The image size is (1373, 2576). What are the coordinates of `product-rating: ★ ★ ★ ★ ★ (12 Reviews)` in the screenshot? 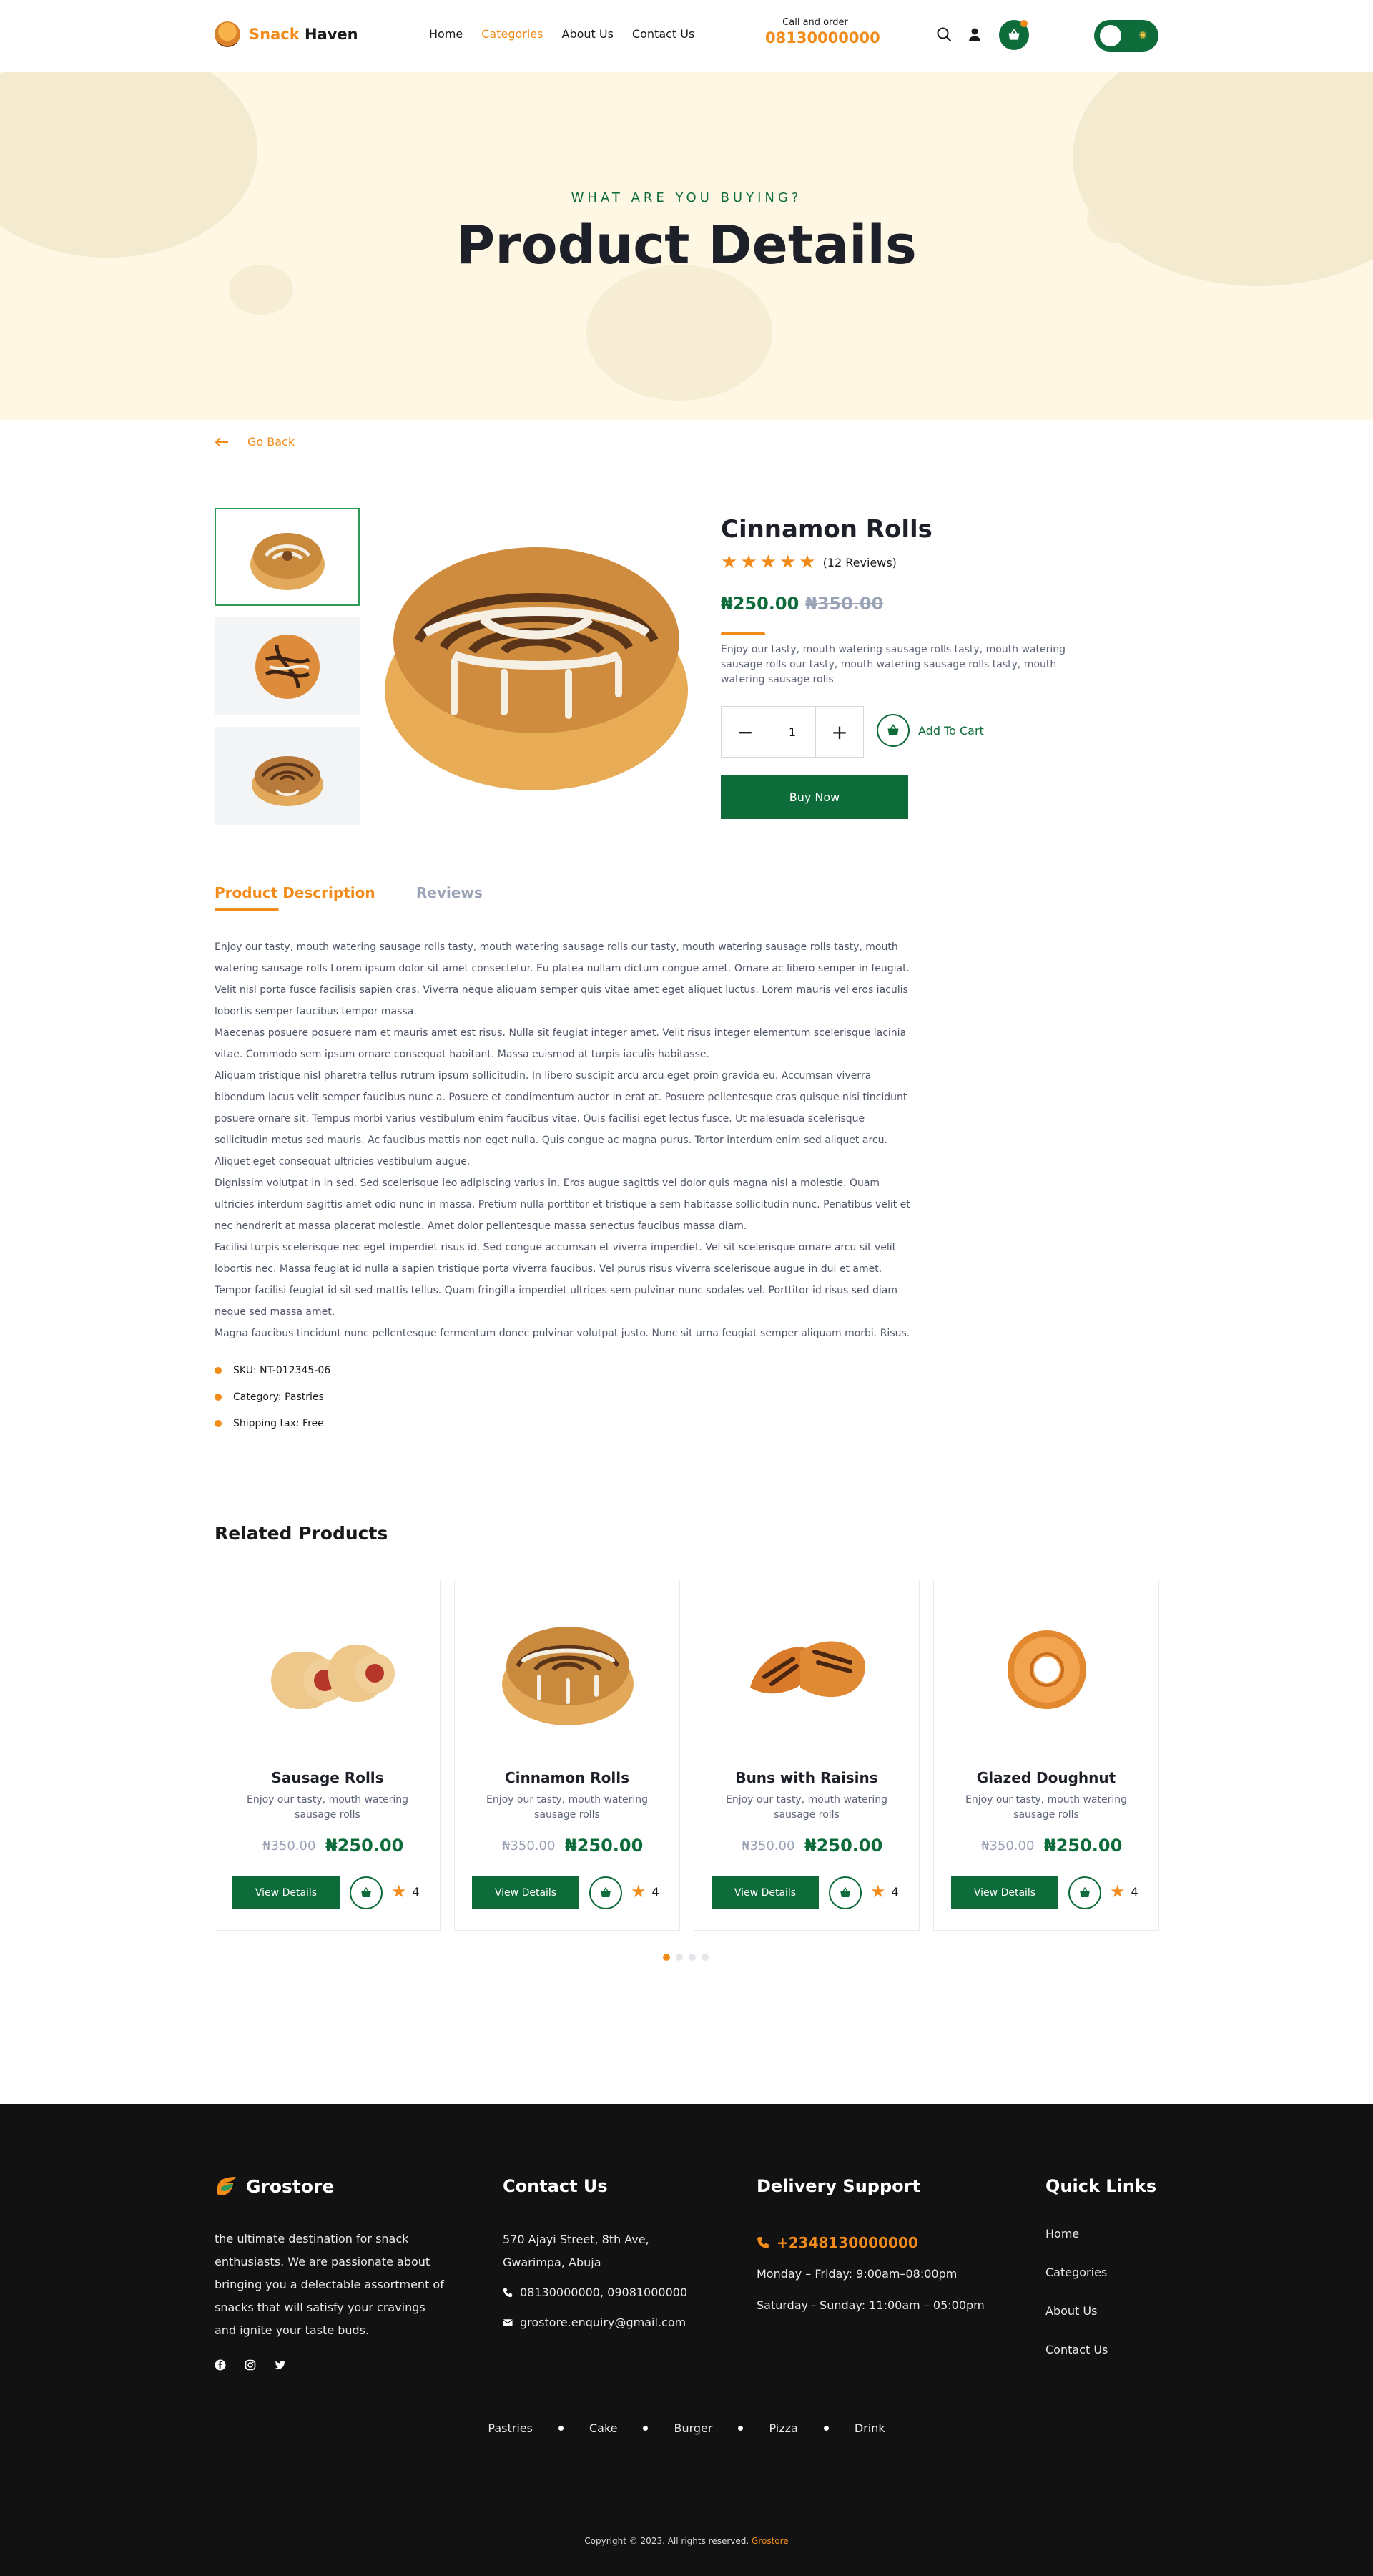 It's located at (809, 562).